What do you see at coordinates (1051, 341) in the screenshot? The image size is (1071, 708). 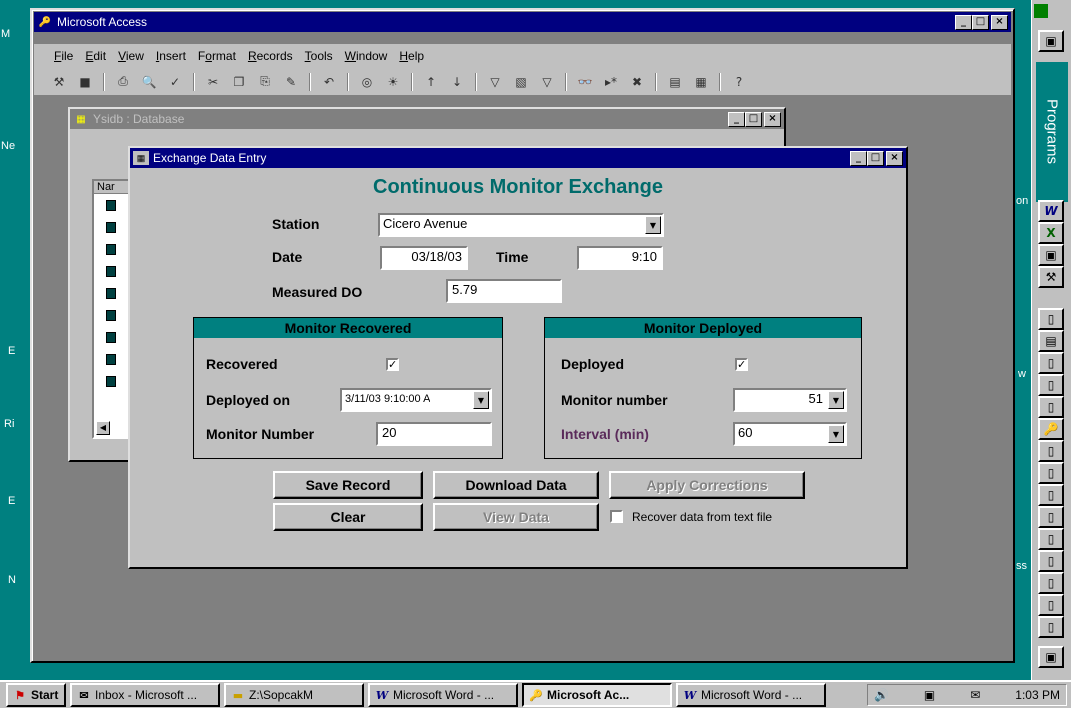 I see `shortcut-icon: ▤` at bounding box center [1051, 341].